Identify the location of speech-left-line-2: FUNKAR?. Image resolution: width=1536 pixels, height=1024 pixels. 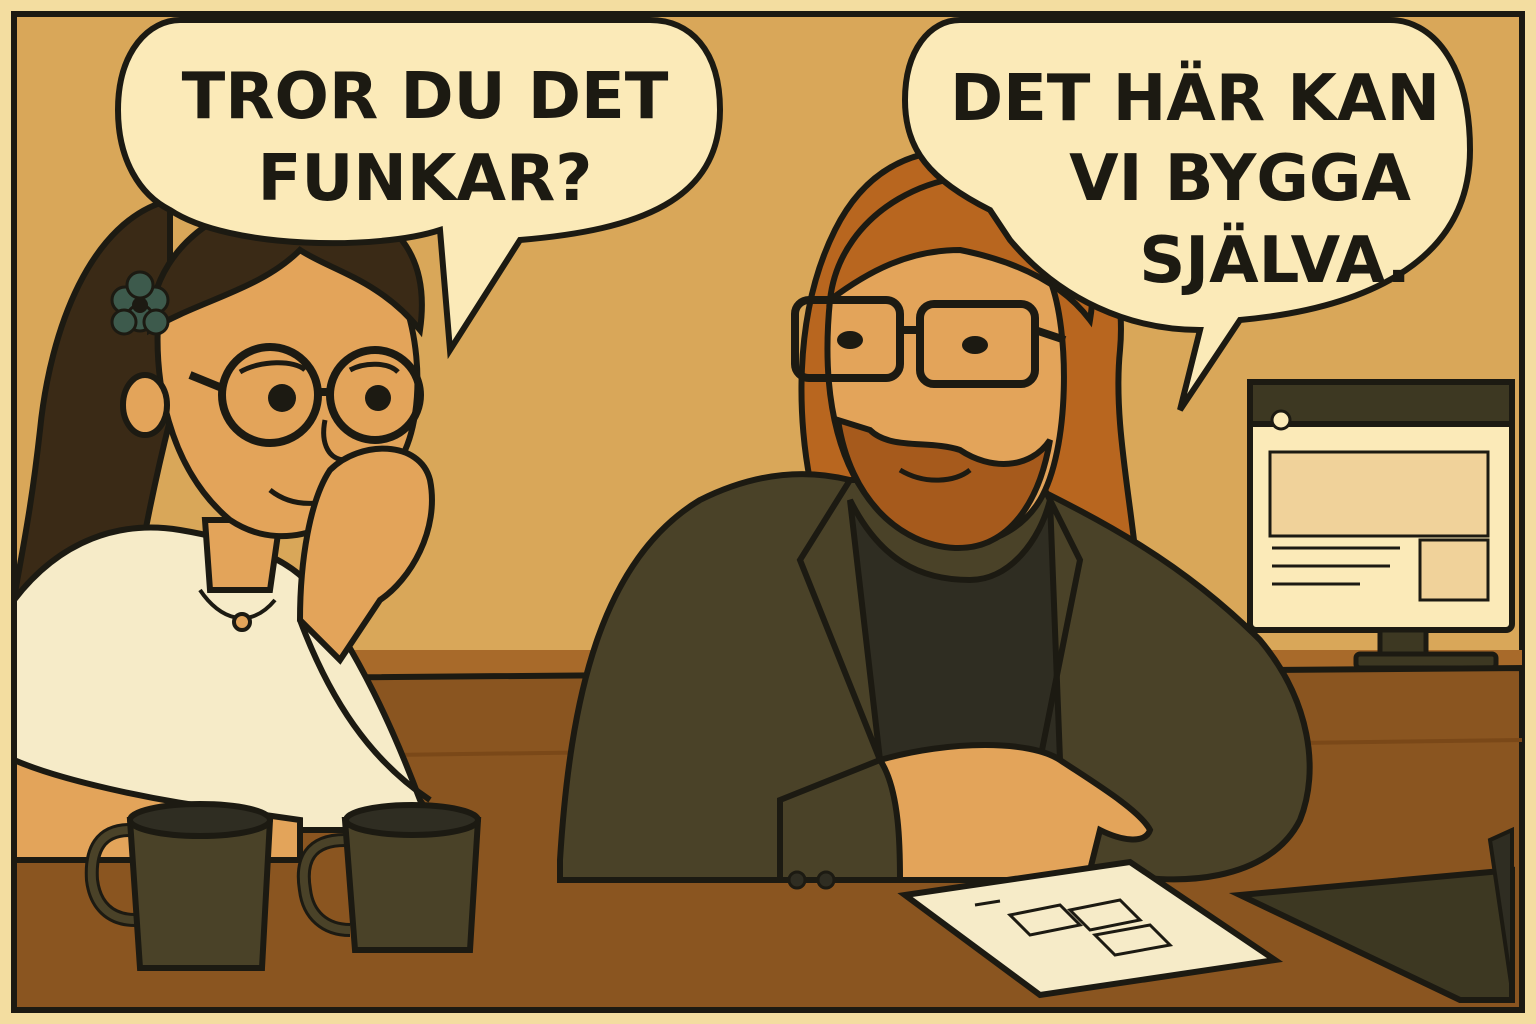
(425, 179).